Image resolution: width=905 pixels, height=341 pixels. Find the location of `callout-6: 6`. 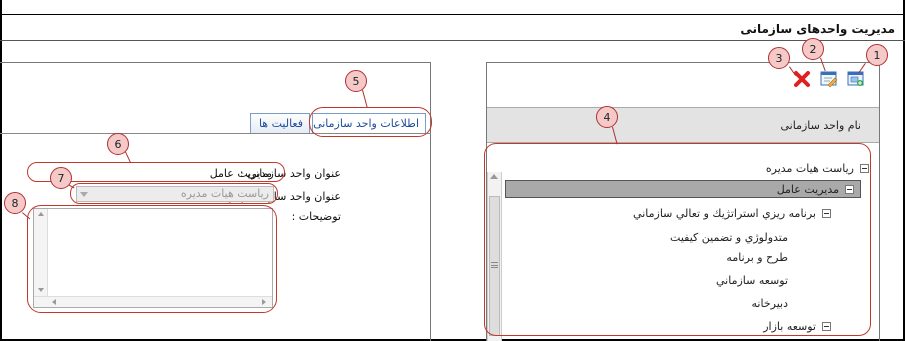

callout-6: 6 is located at coordinates (118, 144).